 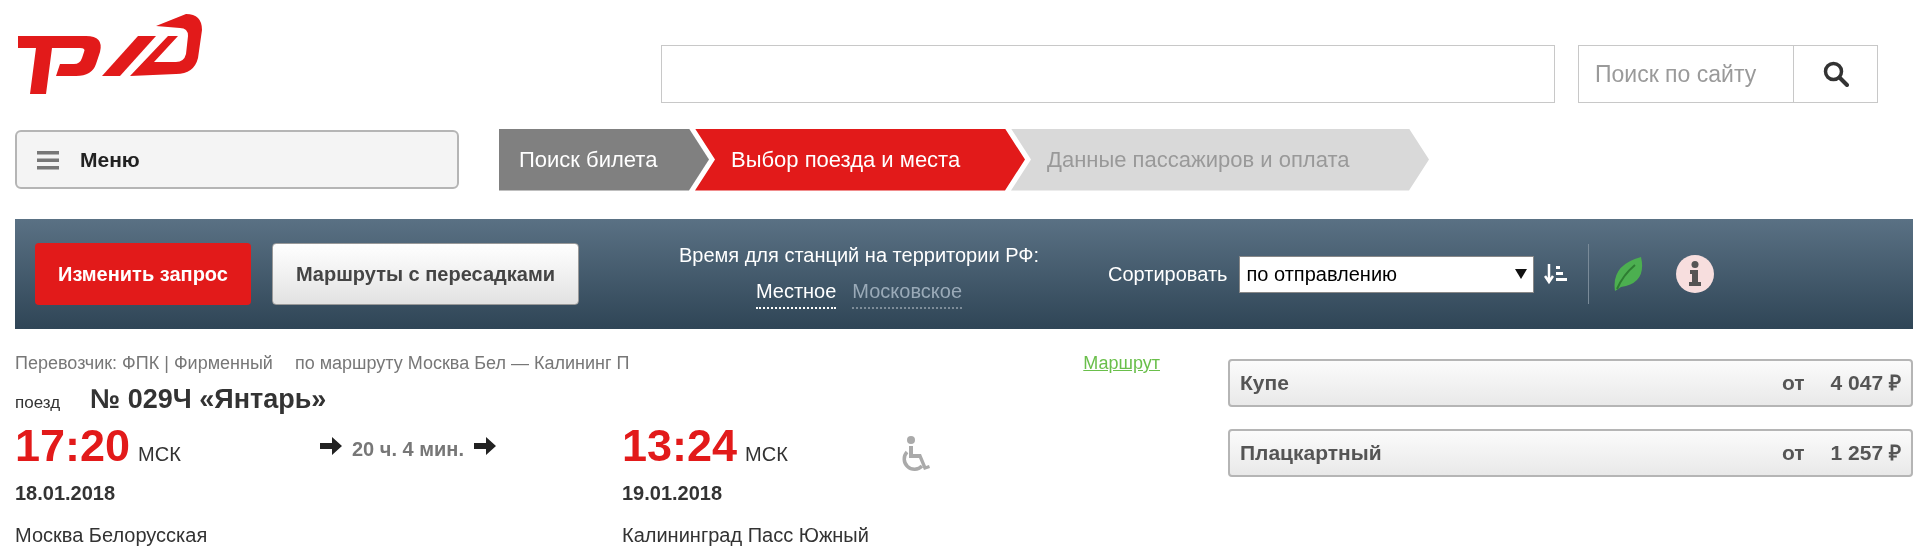 I want to click on fare-class: Купе, so click(x=1264, y=383).